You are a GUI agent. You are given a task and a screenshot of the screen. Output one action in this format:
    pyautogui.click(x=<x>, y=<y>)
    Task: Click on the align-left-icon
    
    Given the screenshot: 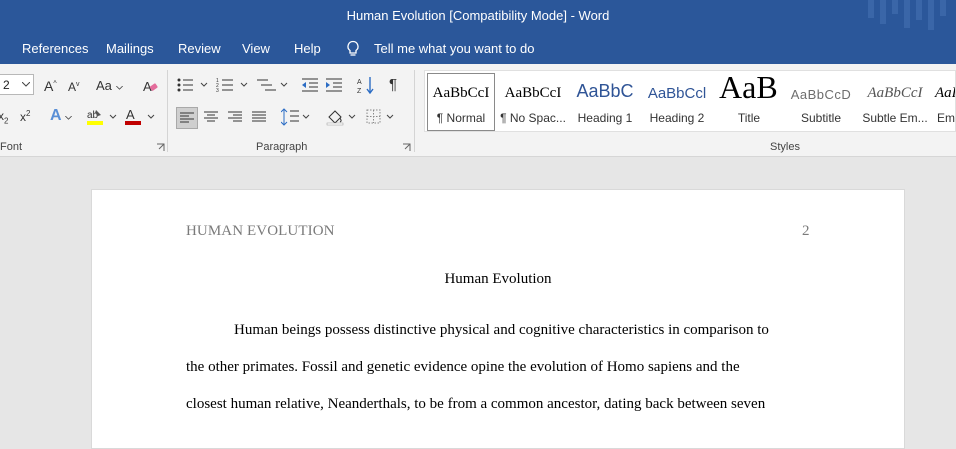 What is the action you would take?
    pyautogui.click(x=187, y=117)
    